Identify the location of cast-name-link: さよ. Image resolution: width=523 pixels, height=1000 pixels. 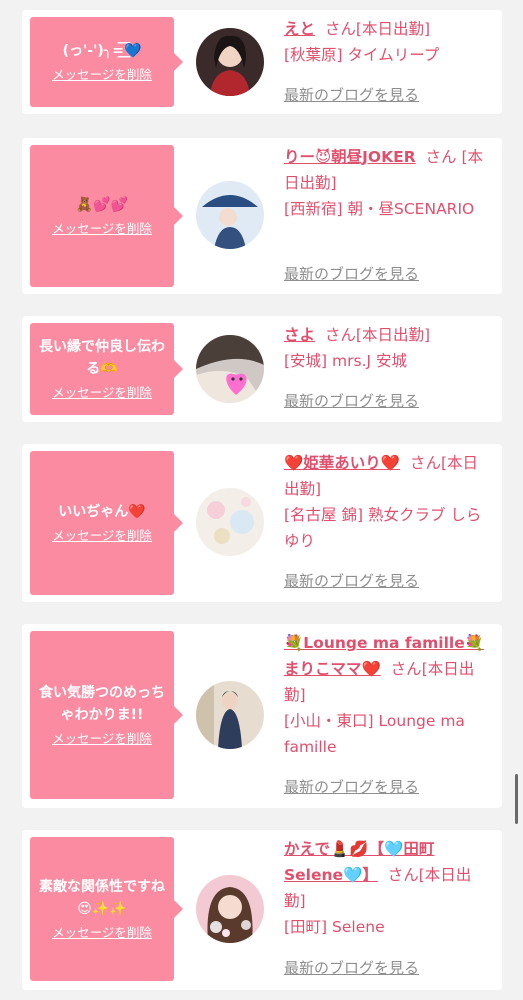
(299, 335).